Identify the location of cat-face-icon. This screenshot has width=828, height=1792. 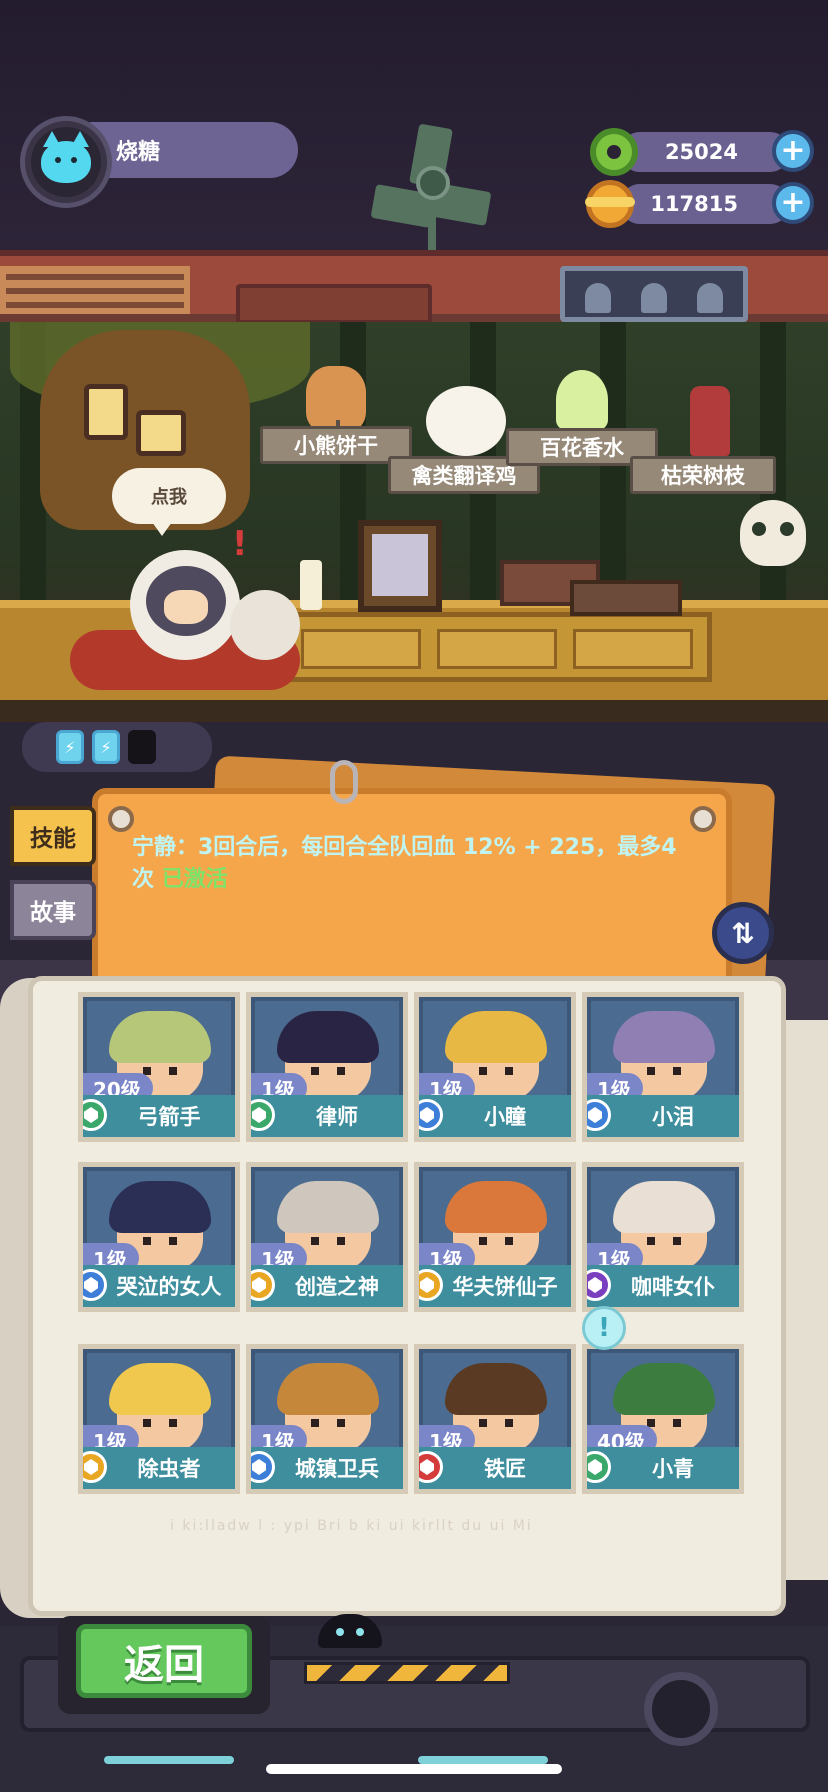
(66, 157).